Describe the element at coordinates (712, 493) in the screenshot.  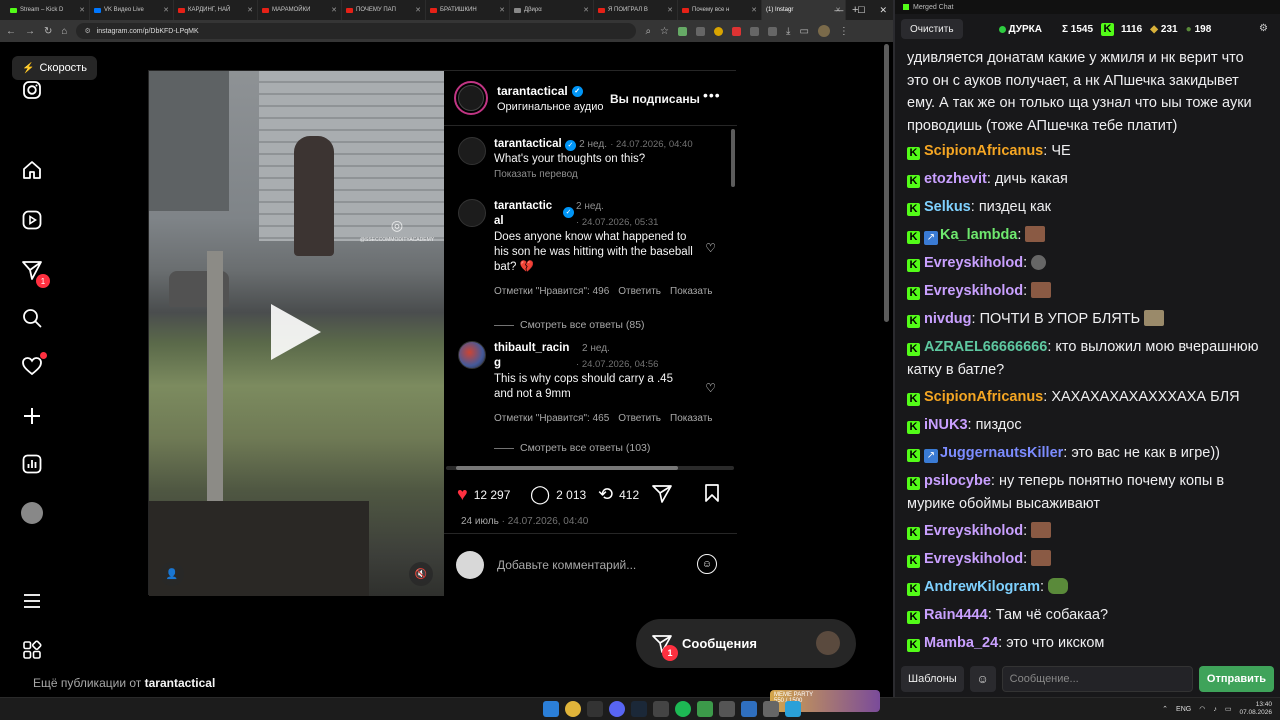
I see `save-action` at that location.